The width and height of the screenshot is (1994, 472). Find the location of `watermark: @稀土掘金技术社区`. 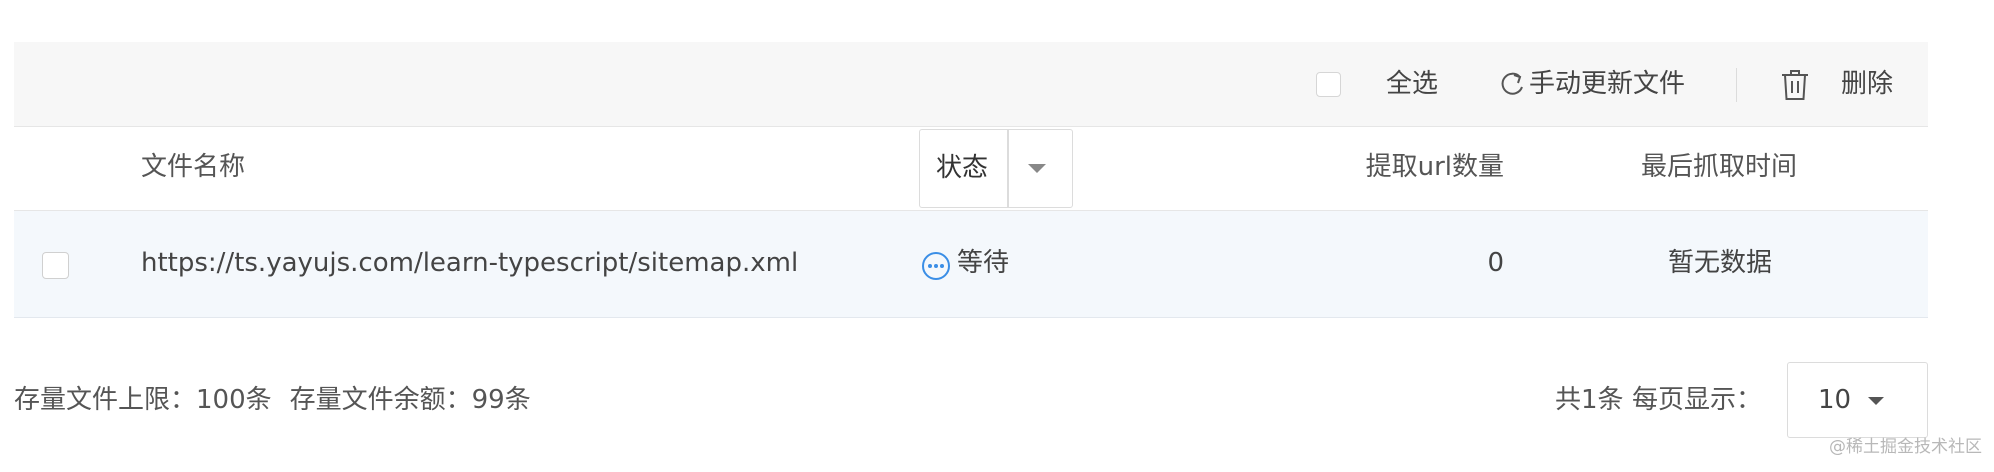

watermark: @稀土掘金技术社区 is located at coordinates (1905, 447).